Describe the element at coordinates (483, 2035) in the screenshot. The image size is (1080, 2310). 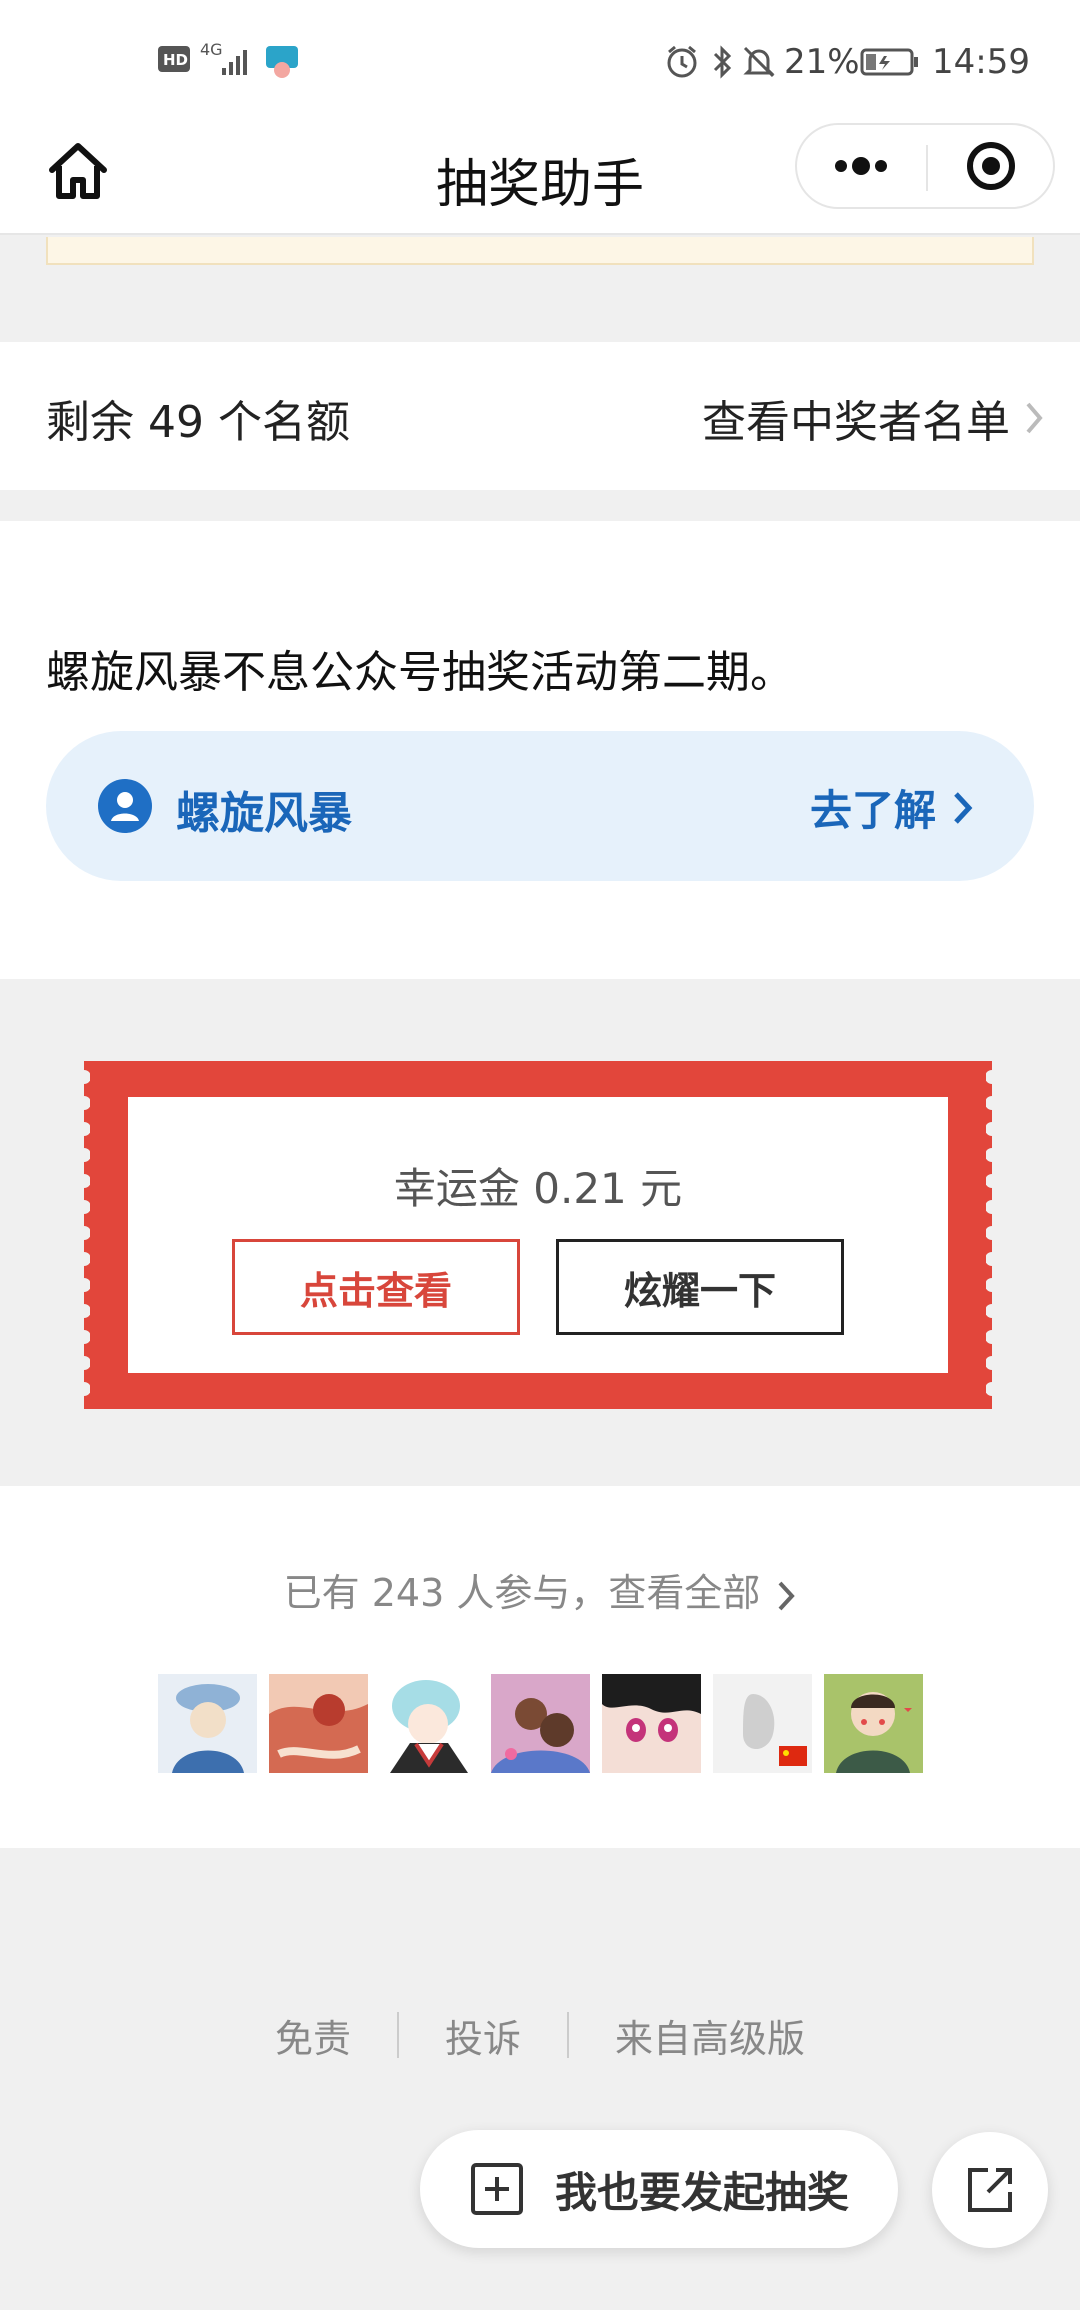
I see `complaint-link: 投诉` at that location.